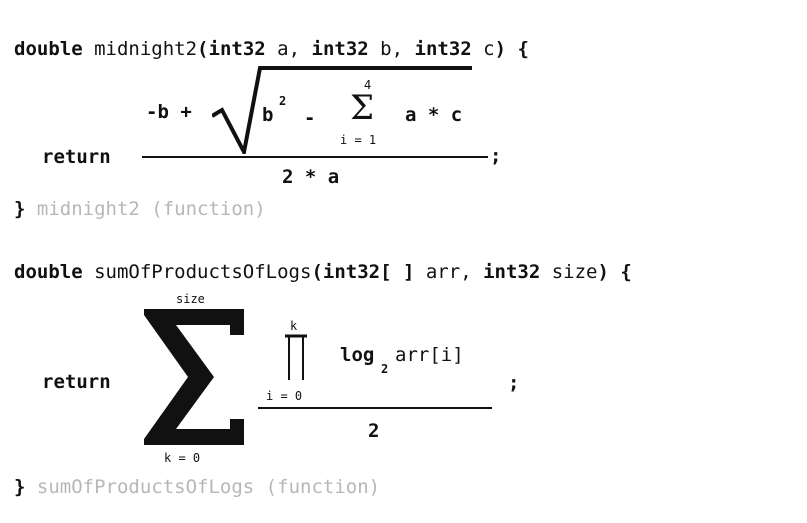 This screenshot has width=807, height=523. I want to click on product-icon, so click(296, 357).